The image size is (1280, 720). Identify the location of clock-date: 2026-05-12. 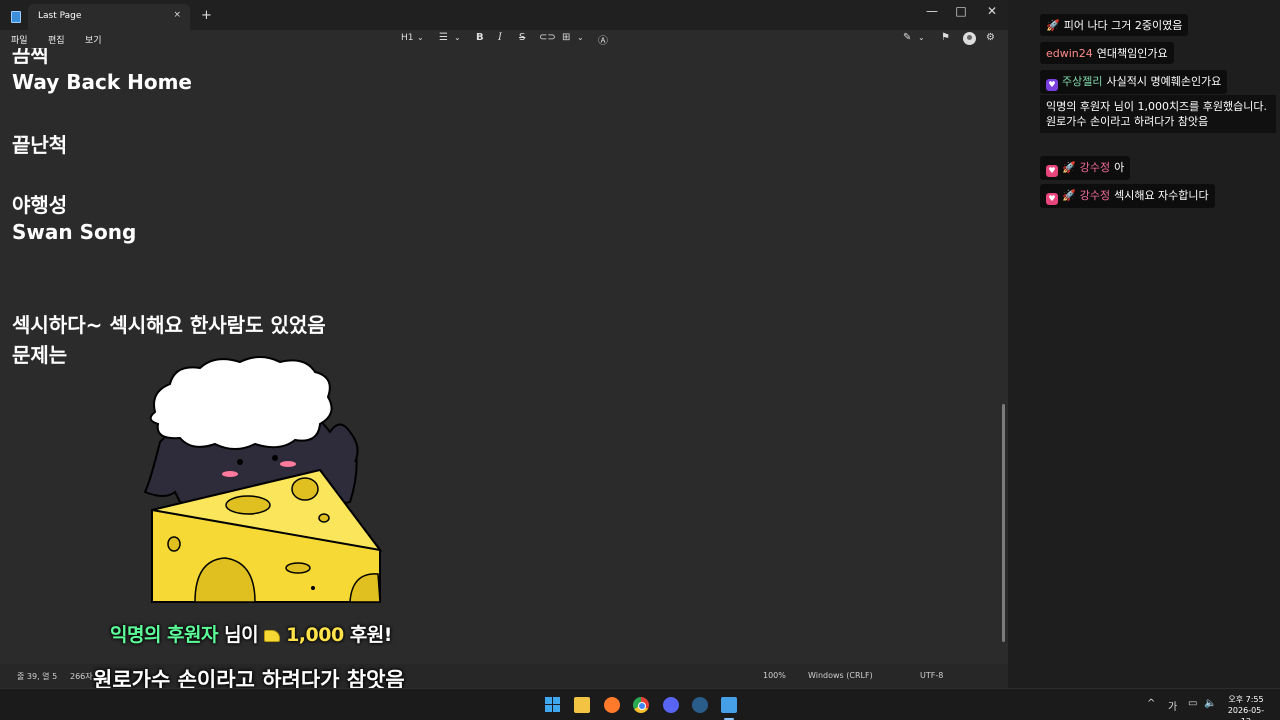
(1246, 713).